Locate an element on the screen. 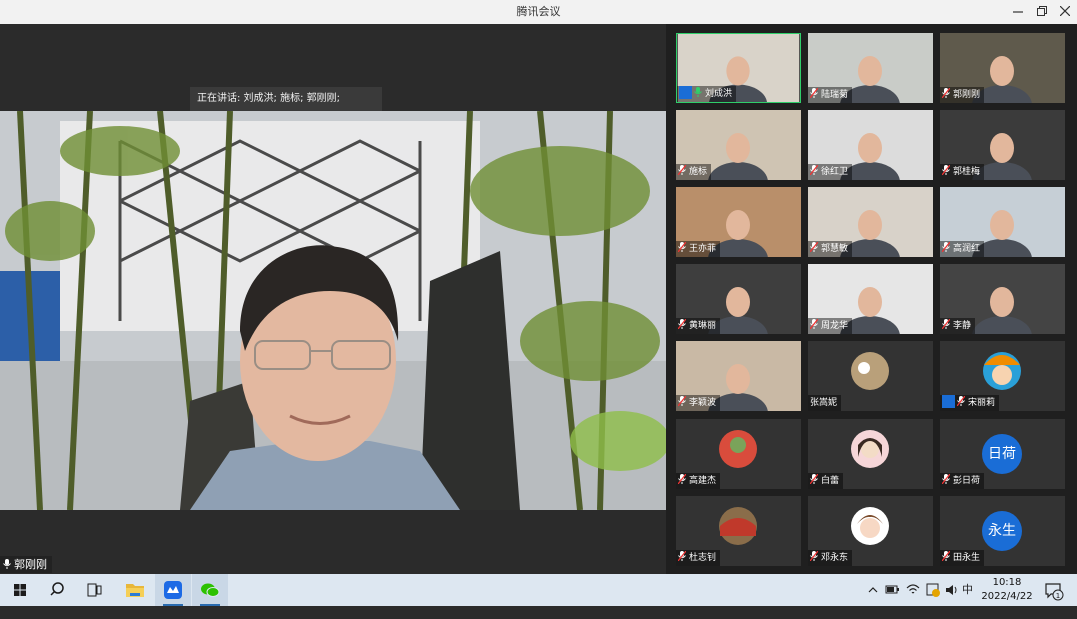  participant-name: 田永生 is located at coordinates (967, 558).